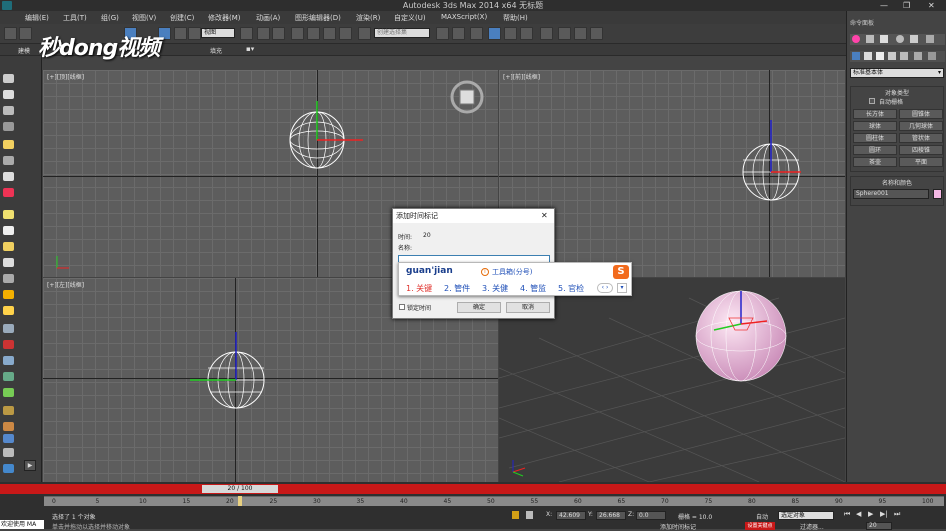 Image resolution: width=946 pixels, height=531 pixels. What do you see at coordinates (880, 56) in the screenshot?
I see `lights-icon` at bounding box center [880, 56].